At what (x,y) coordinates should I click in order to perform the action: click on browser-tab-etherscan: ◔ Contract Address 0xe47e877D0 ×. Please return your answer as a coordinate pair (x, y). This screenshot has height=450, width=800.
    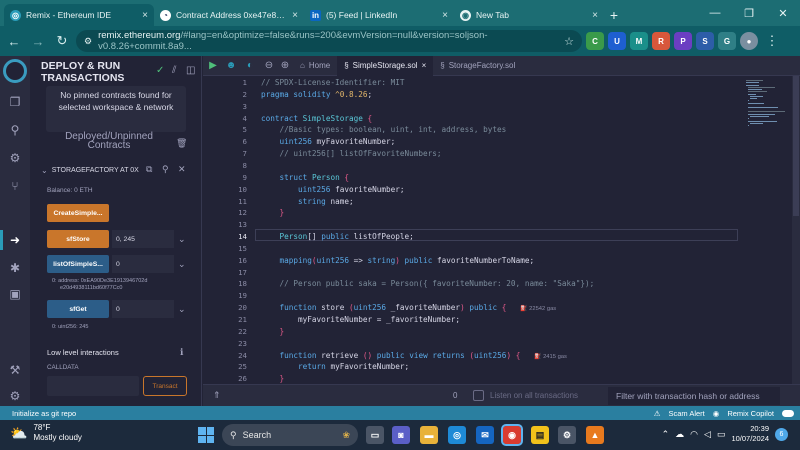
    Looking at the image, I should click on (229, 15).